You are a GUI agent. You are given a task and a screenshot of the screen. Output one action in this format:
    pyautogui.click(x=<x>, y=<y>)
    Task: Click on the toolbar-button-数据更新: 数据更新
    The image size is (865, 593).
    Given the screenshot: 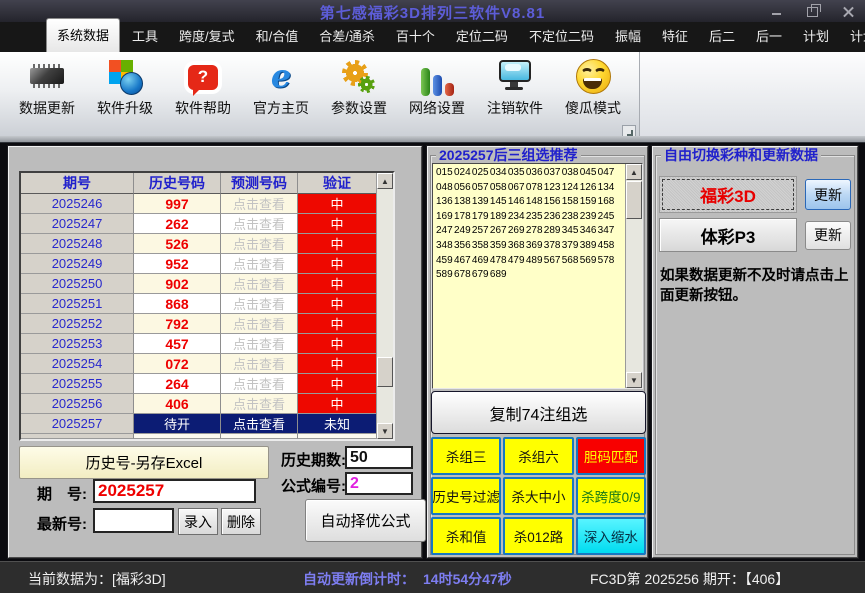 What is the action you would take?
    pyautogui.click(x=47, y=87)
    